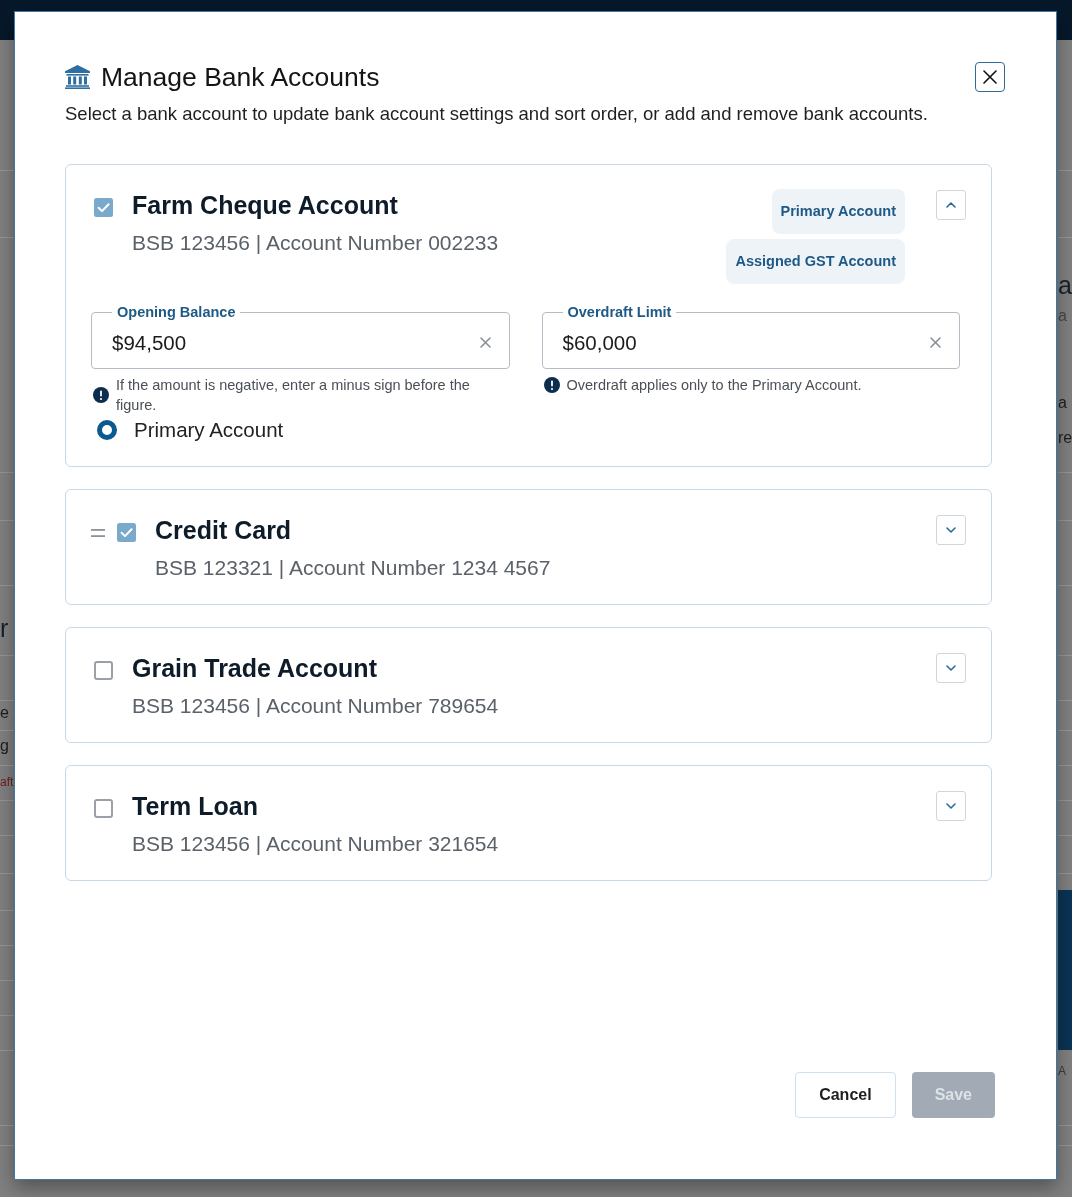 The image size is (1072, 1197). Describe the element at coordinates (315, 243) in the screenshot. I see `account-details: BSB 123456 | Account Number 002233` at that location.